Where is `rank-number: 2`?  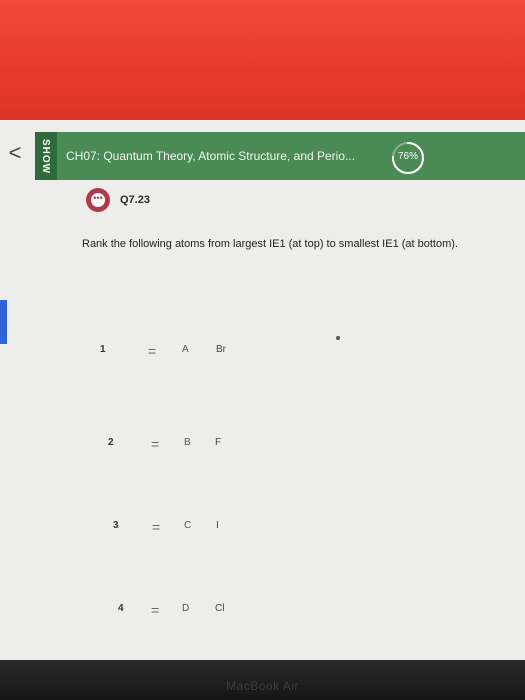 rank-number: 2 is located at coordinates (111, 442).